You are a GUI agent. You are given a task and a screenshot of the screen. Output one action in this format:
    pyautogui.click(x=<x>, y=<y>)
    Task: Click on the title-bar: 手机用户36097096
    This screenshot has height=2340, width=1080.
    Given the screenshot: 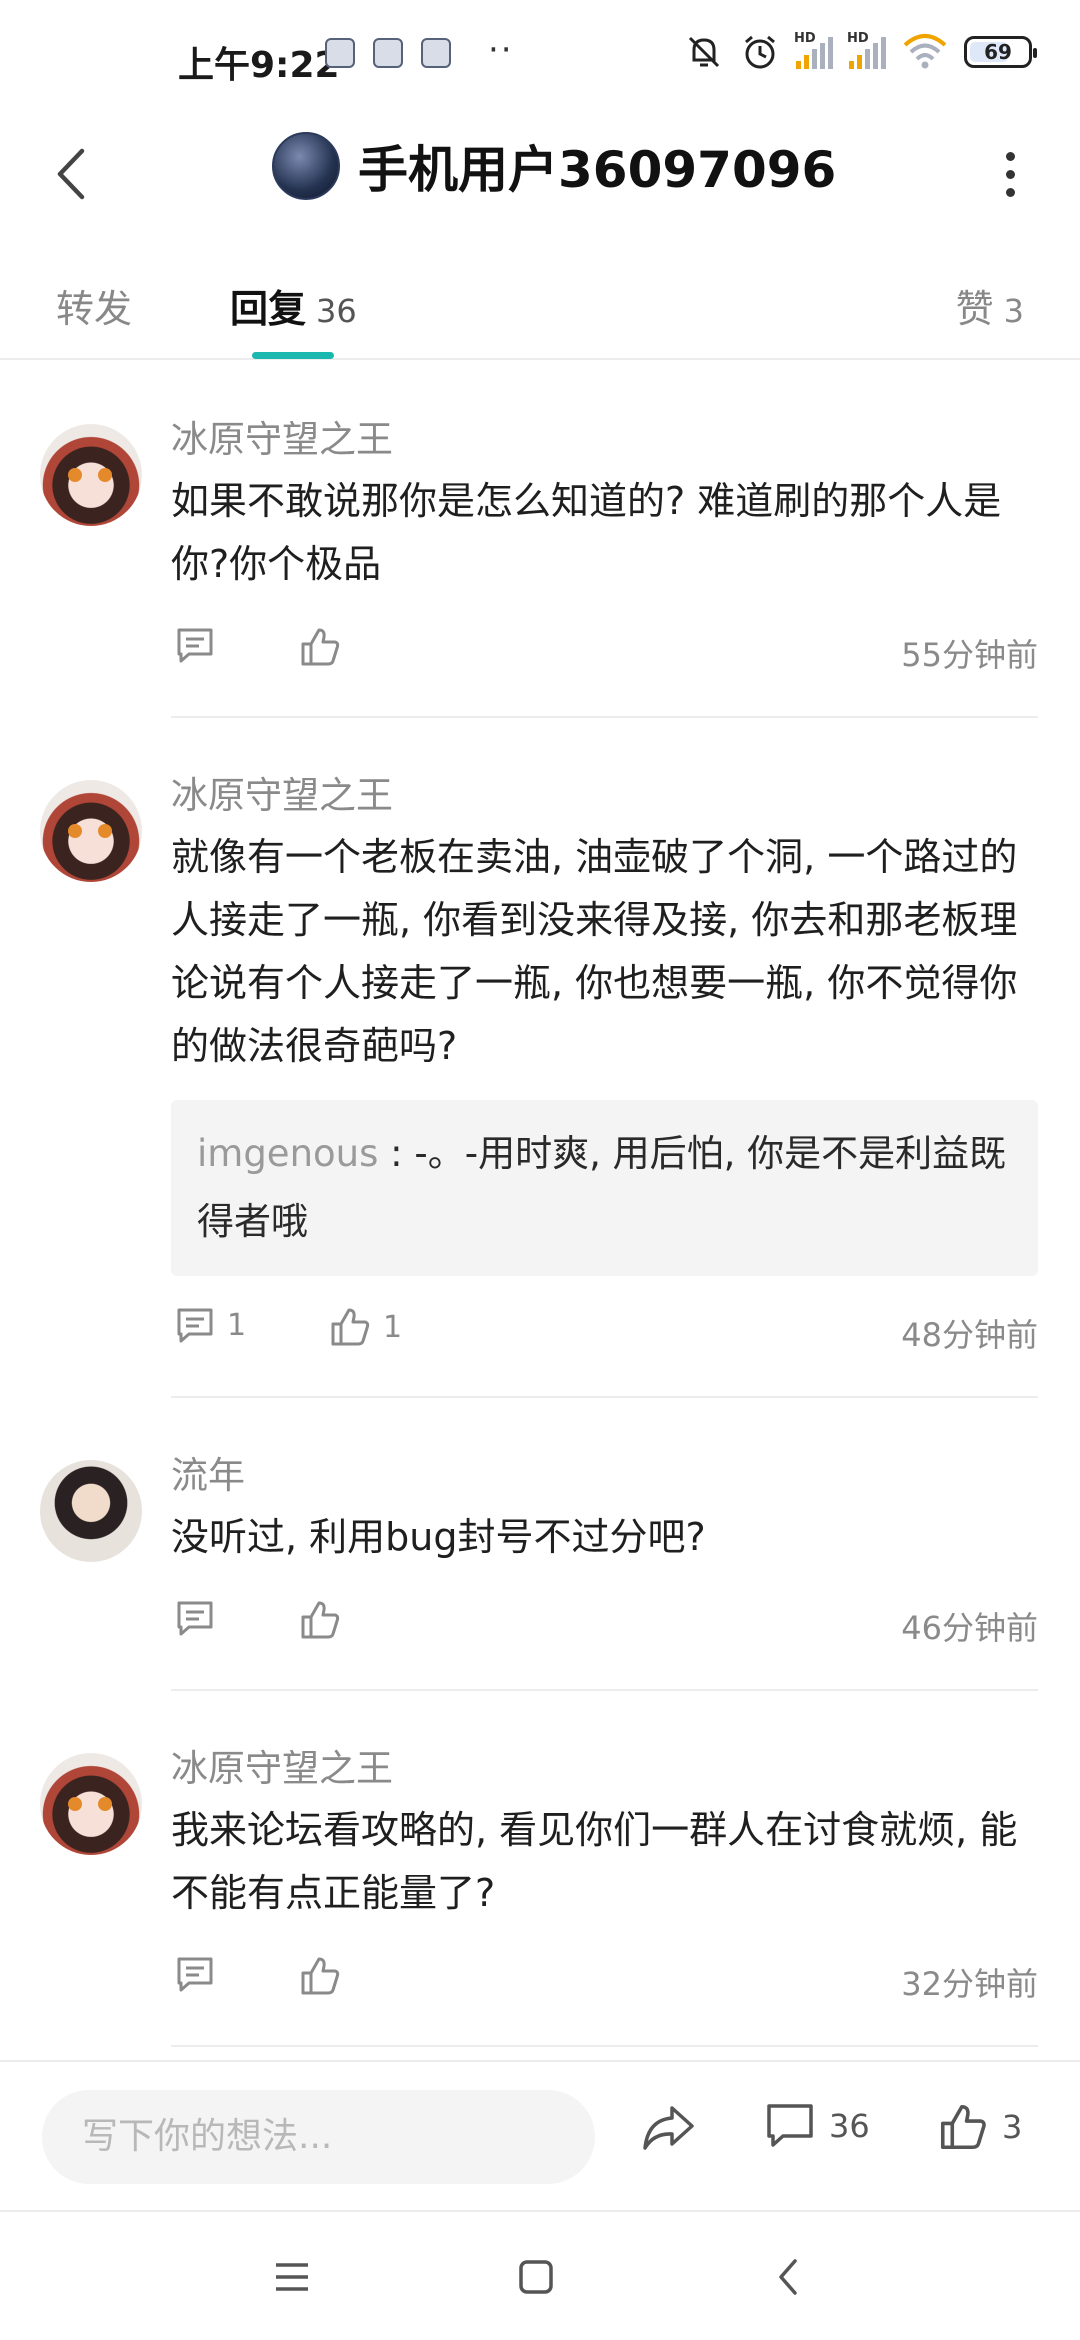 What is the action you would take?
    pyautogui.click(x=540, y=175)
    